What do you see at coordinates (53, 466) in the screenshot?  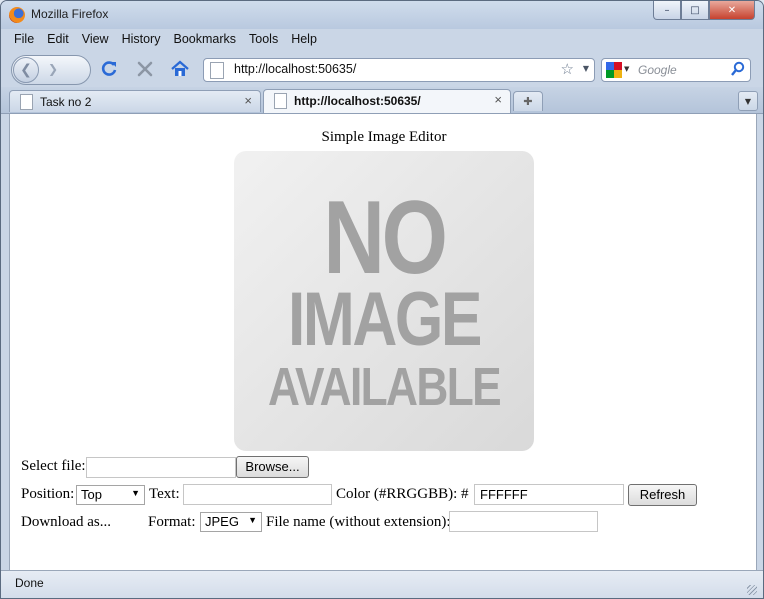 I see `select-file-label: Select file:` at bounding box center [53, 466].